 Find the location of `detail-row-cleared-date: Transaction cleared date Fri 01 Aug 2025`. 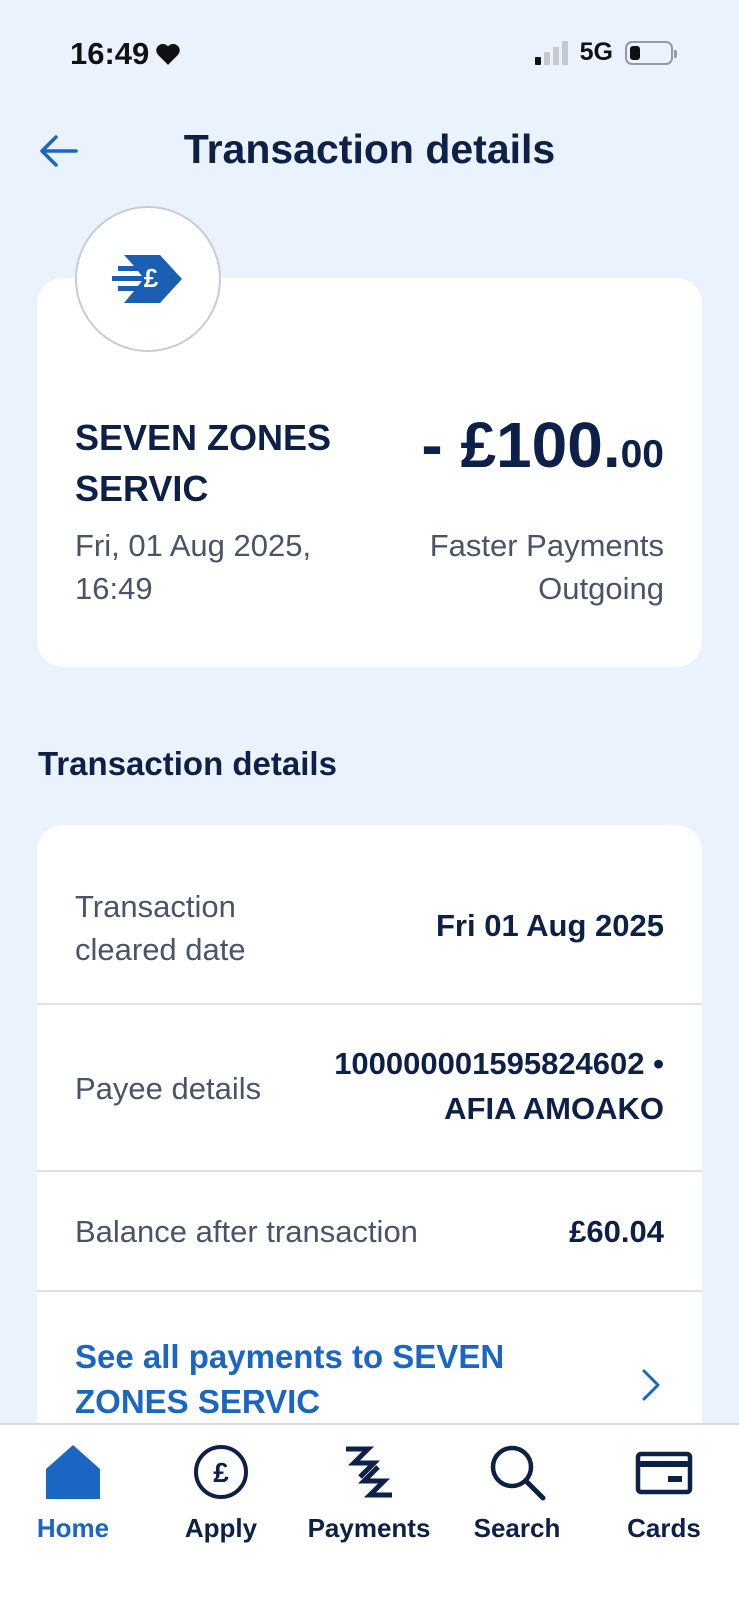

detail-row-cleared-date: Transaction cleared date Fri 01 Aug 2025 is located at coordinates (369, 915).